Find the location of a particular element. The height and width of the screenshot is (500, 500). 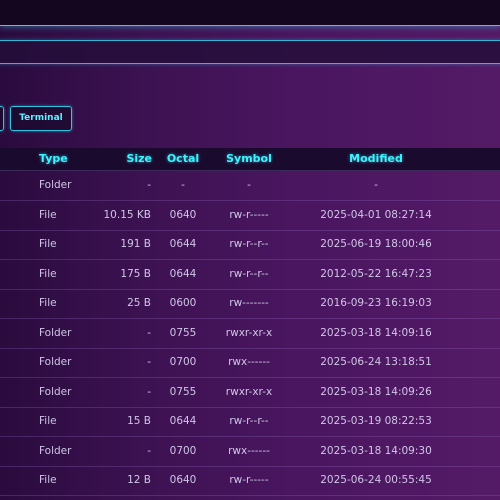

column-header-symbol: Symbol is located at coordinates (249, 159).